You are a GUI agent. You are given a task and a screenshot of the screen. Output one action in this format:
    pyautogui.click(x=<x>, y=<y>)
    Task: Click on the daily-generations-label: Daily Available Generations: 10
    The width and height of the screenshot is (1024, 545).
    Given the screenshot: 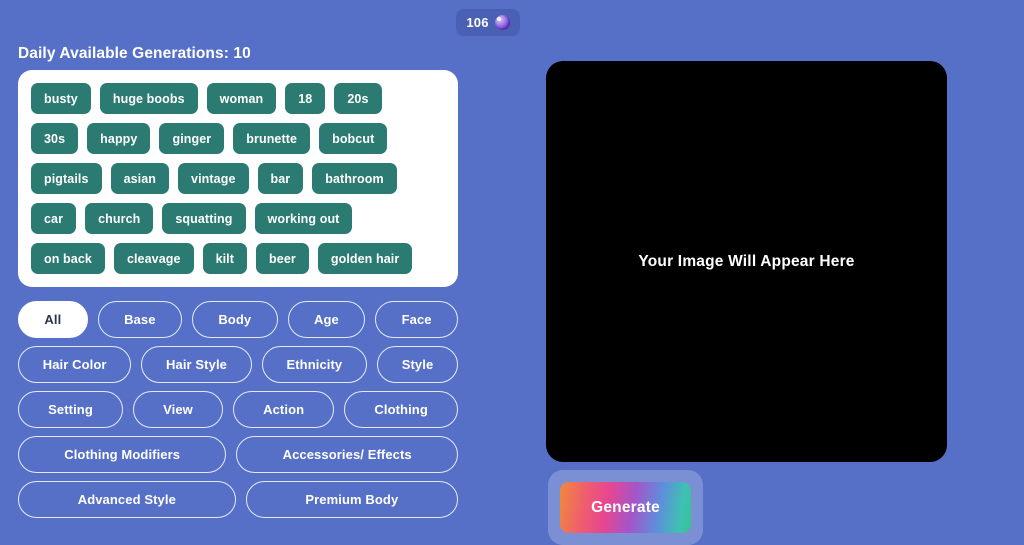 What is the action you would take?
    pyautogui.click(x=134, y=53)
    